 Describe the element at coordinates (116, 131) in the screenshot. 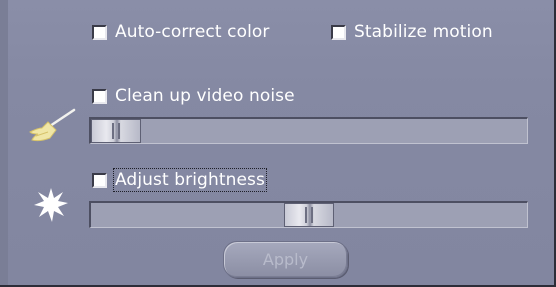

I see `noise-slider-thumb` at that location.